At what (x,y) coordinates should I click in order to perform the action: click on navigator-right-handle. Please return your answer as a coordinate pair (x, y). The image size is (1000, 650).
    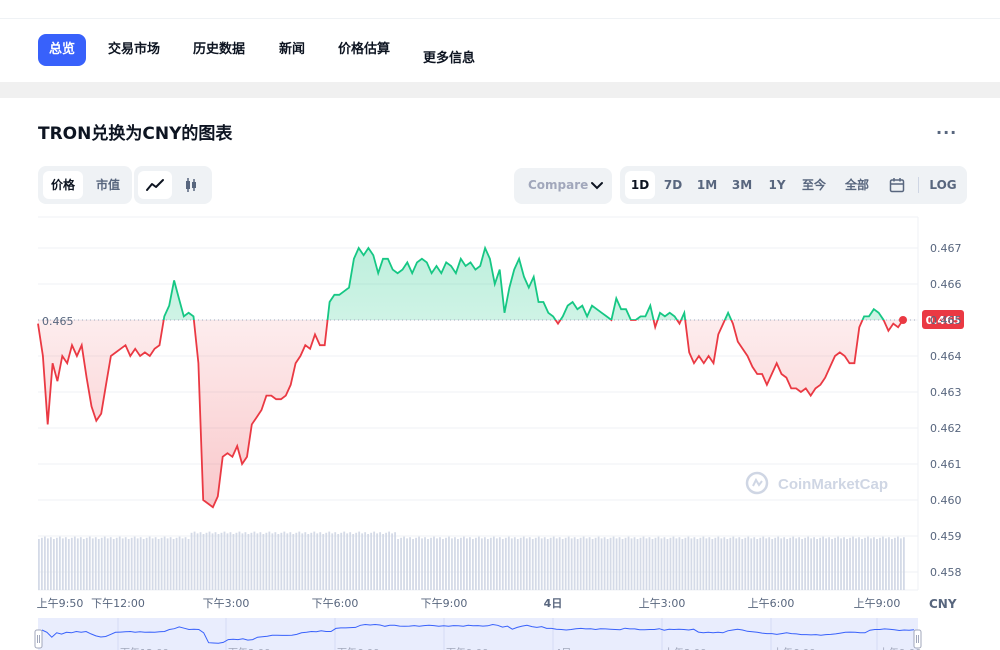
    Looking at the image, I should click on (917, 639).